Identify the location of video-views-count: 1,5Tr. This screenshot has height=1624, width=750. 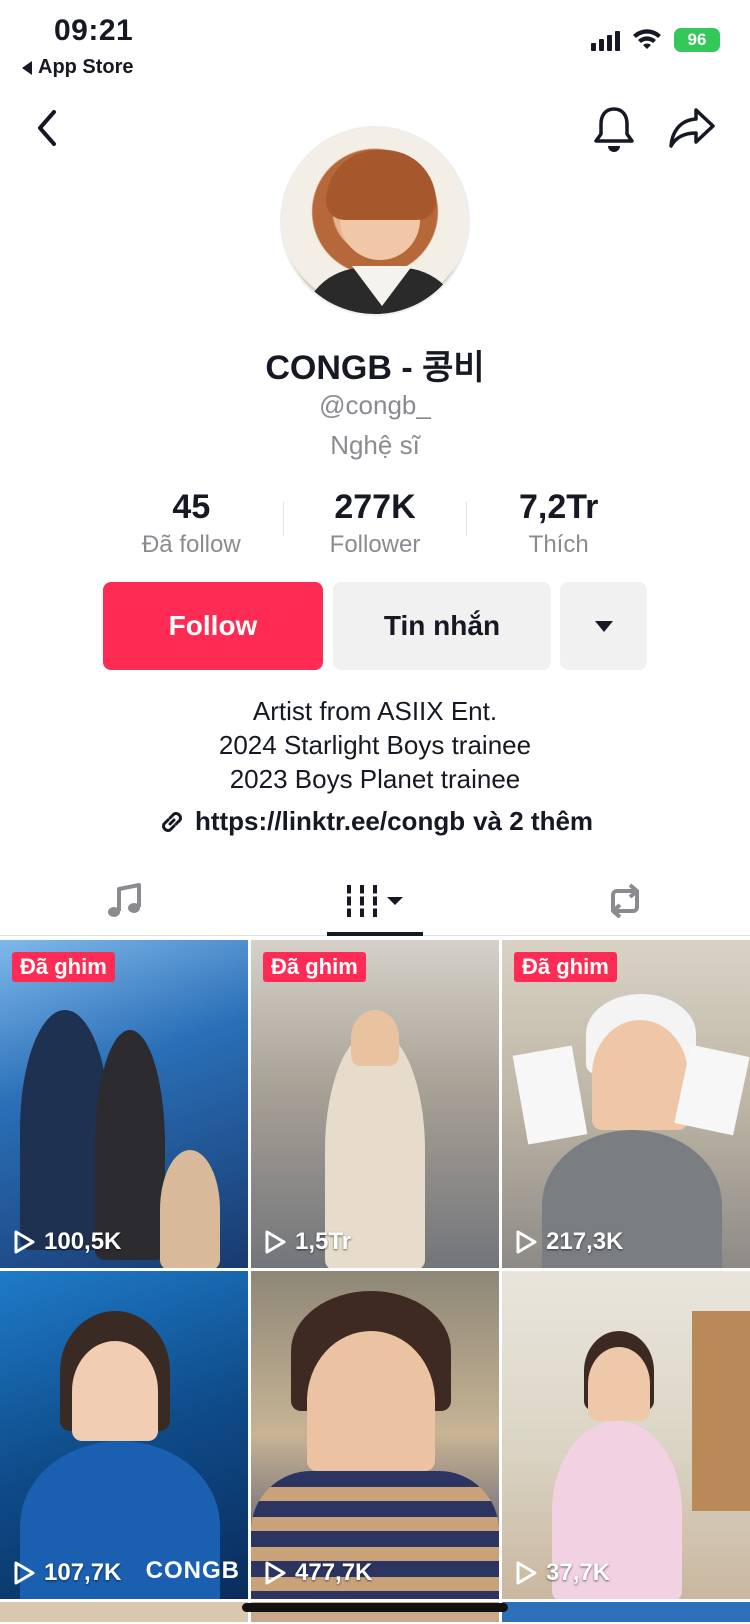
(323, 1241).